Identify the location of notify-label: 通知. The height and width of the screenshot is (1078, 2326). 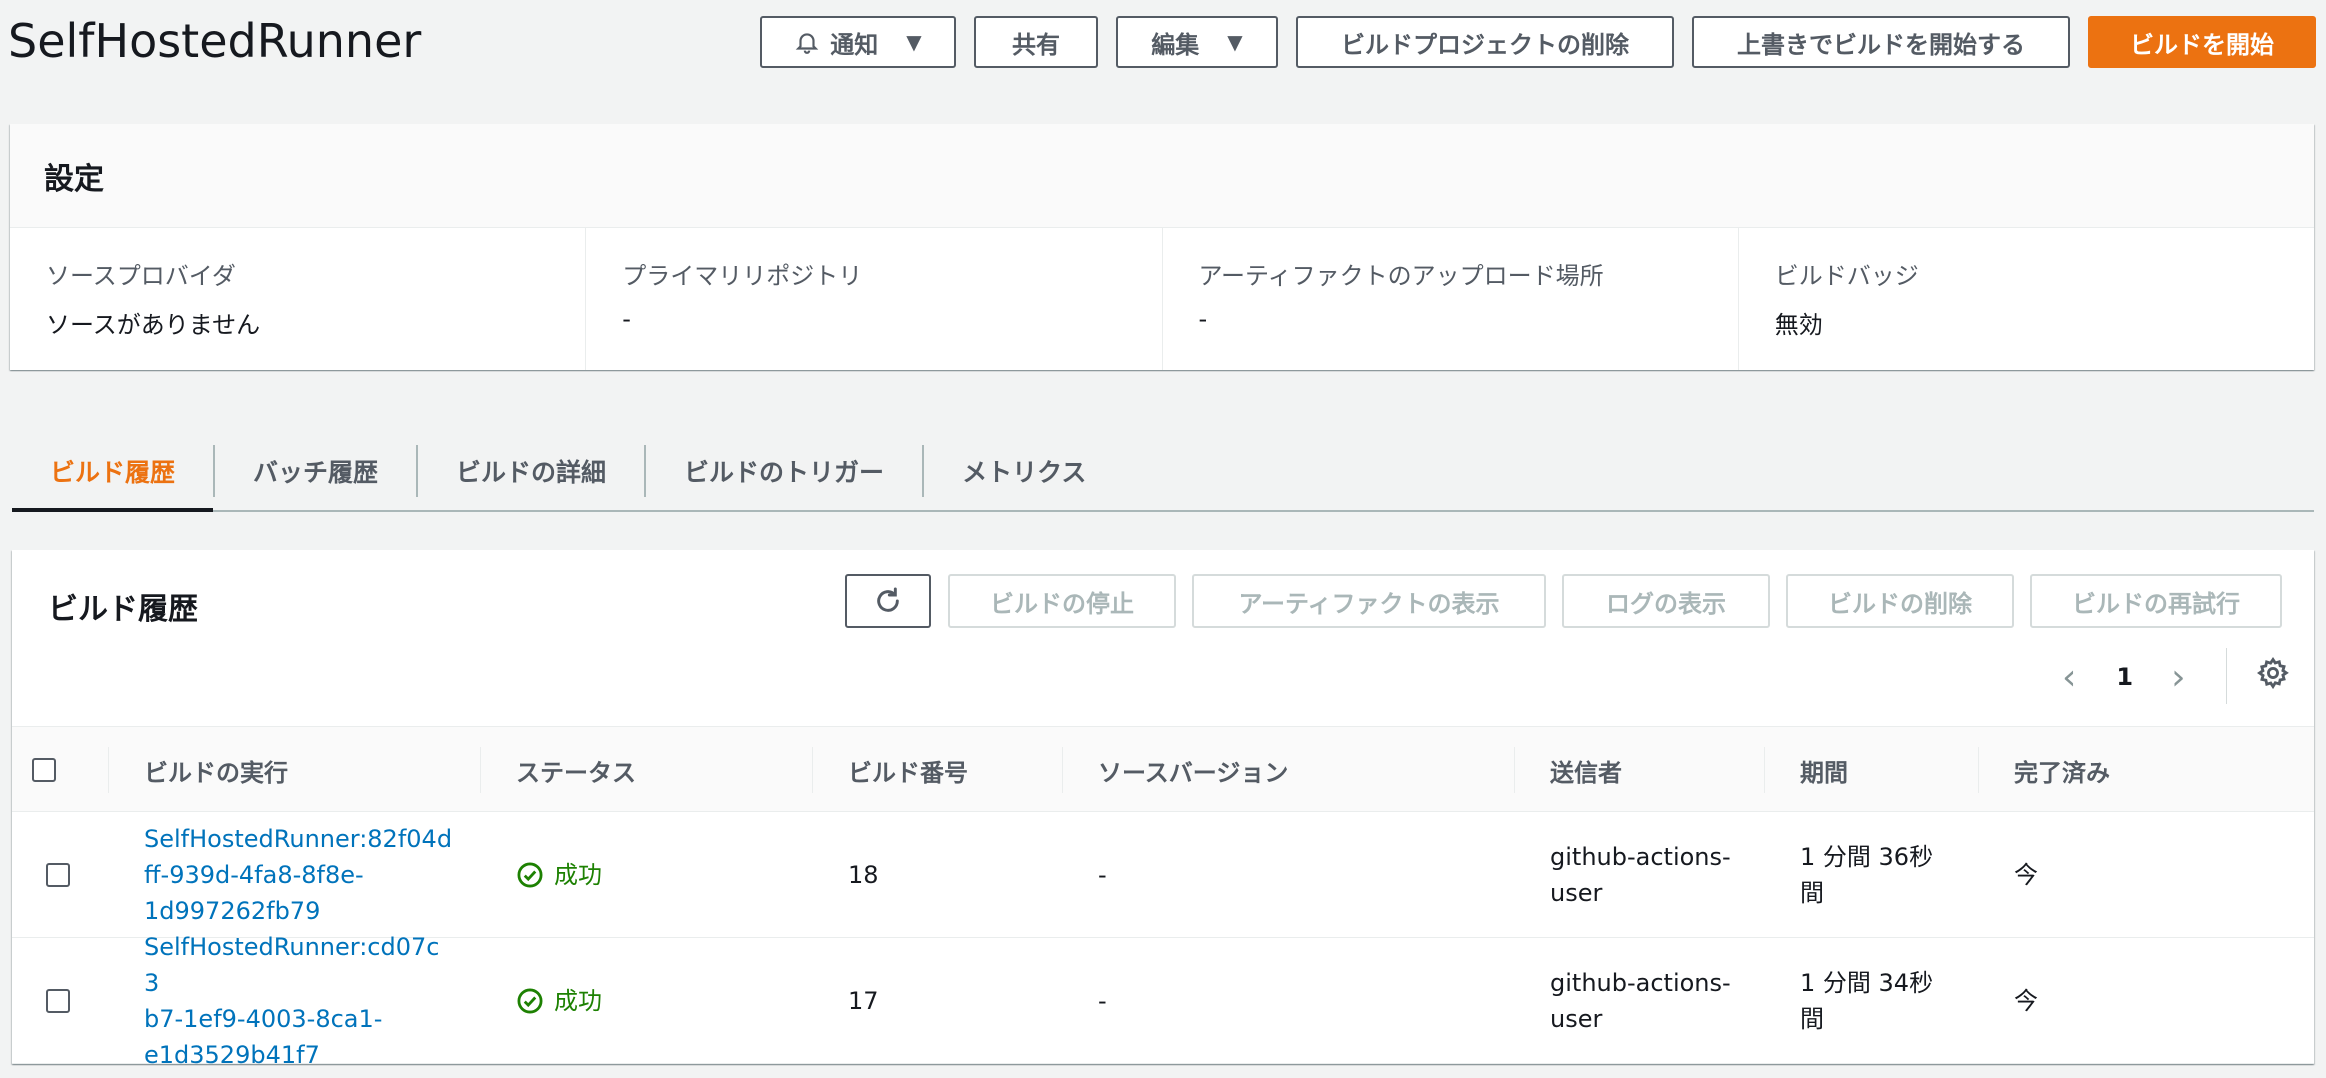
(854, 44).